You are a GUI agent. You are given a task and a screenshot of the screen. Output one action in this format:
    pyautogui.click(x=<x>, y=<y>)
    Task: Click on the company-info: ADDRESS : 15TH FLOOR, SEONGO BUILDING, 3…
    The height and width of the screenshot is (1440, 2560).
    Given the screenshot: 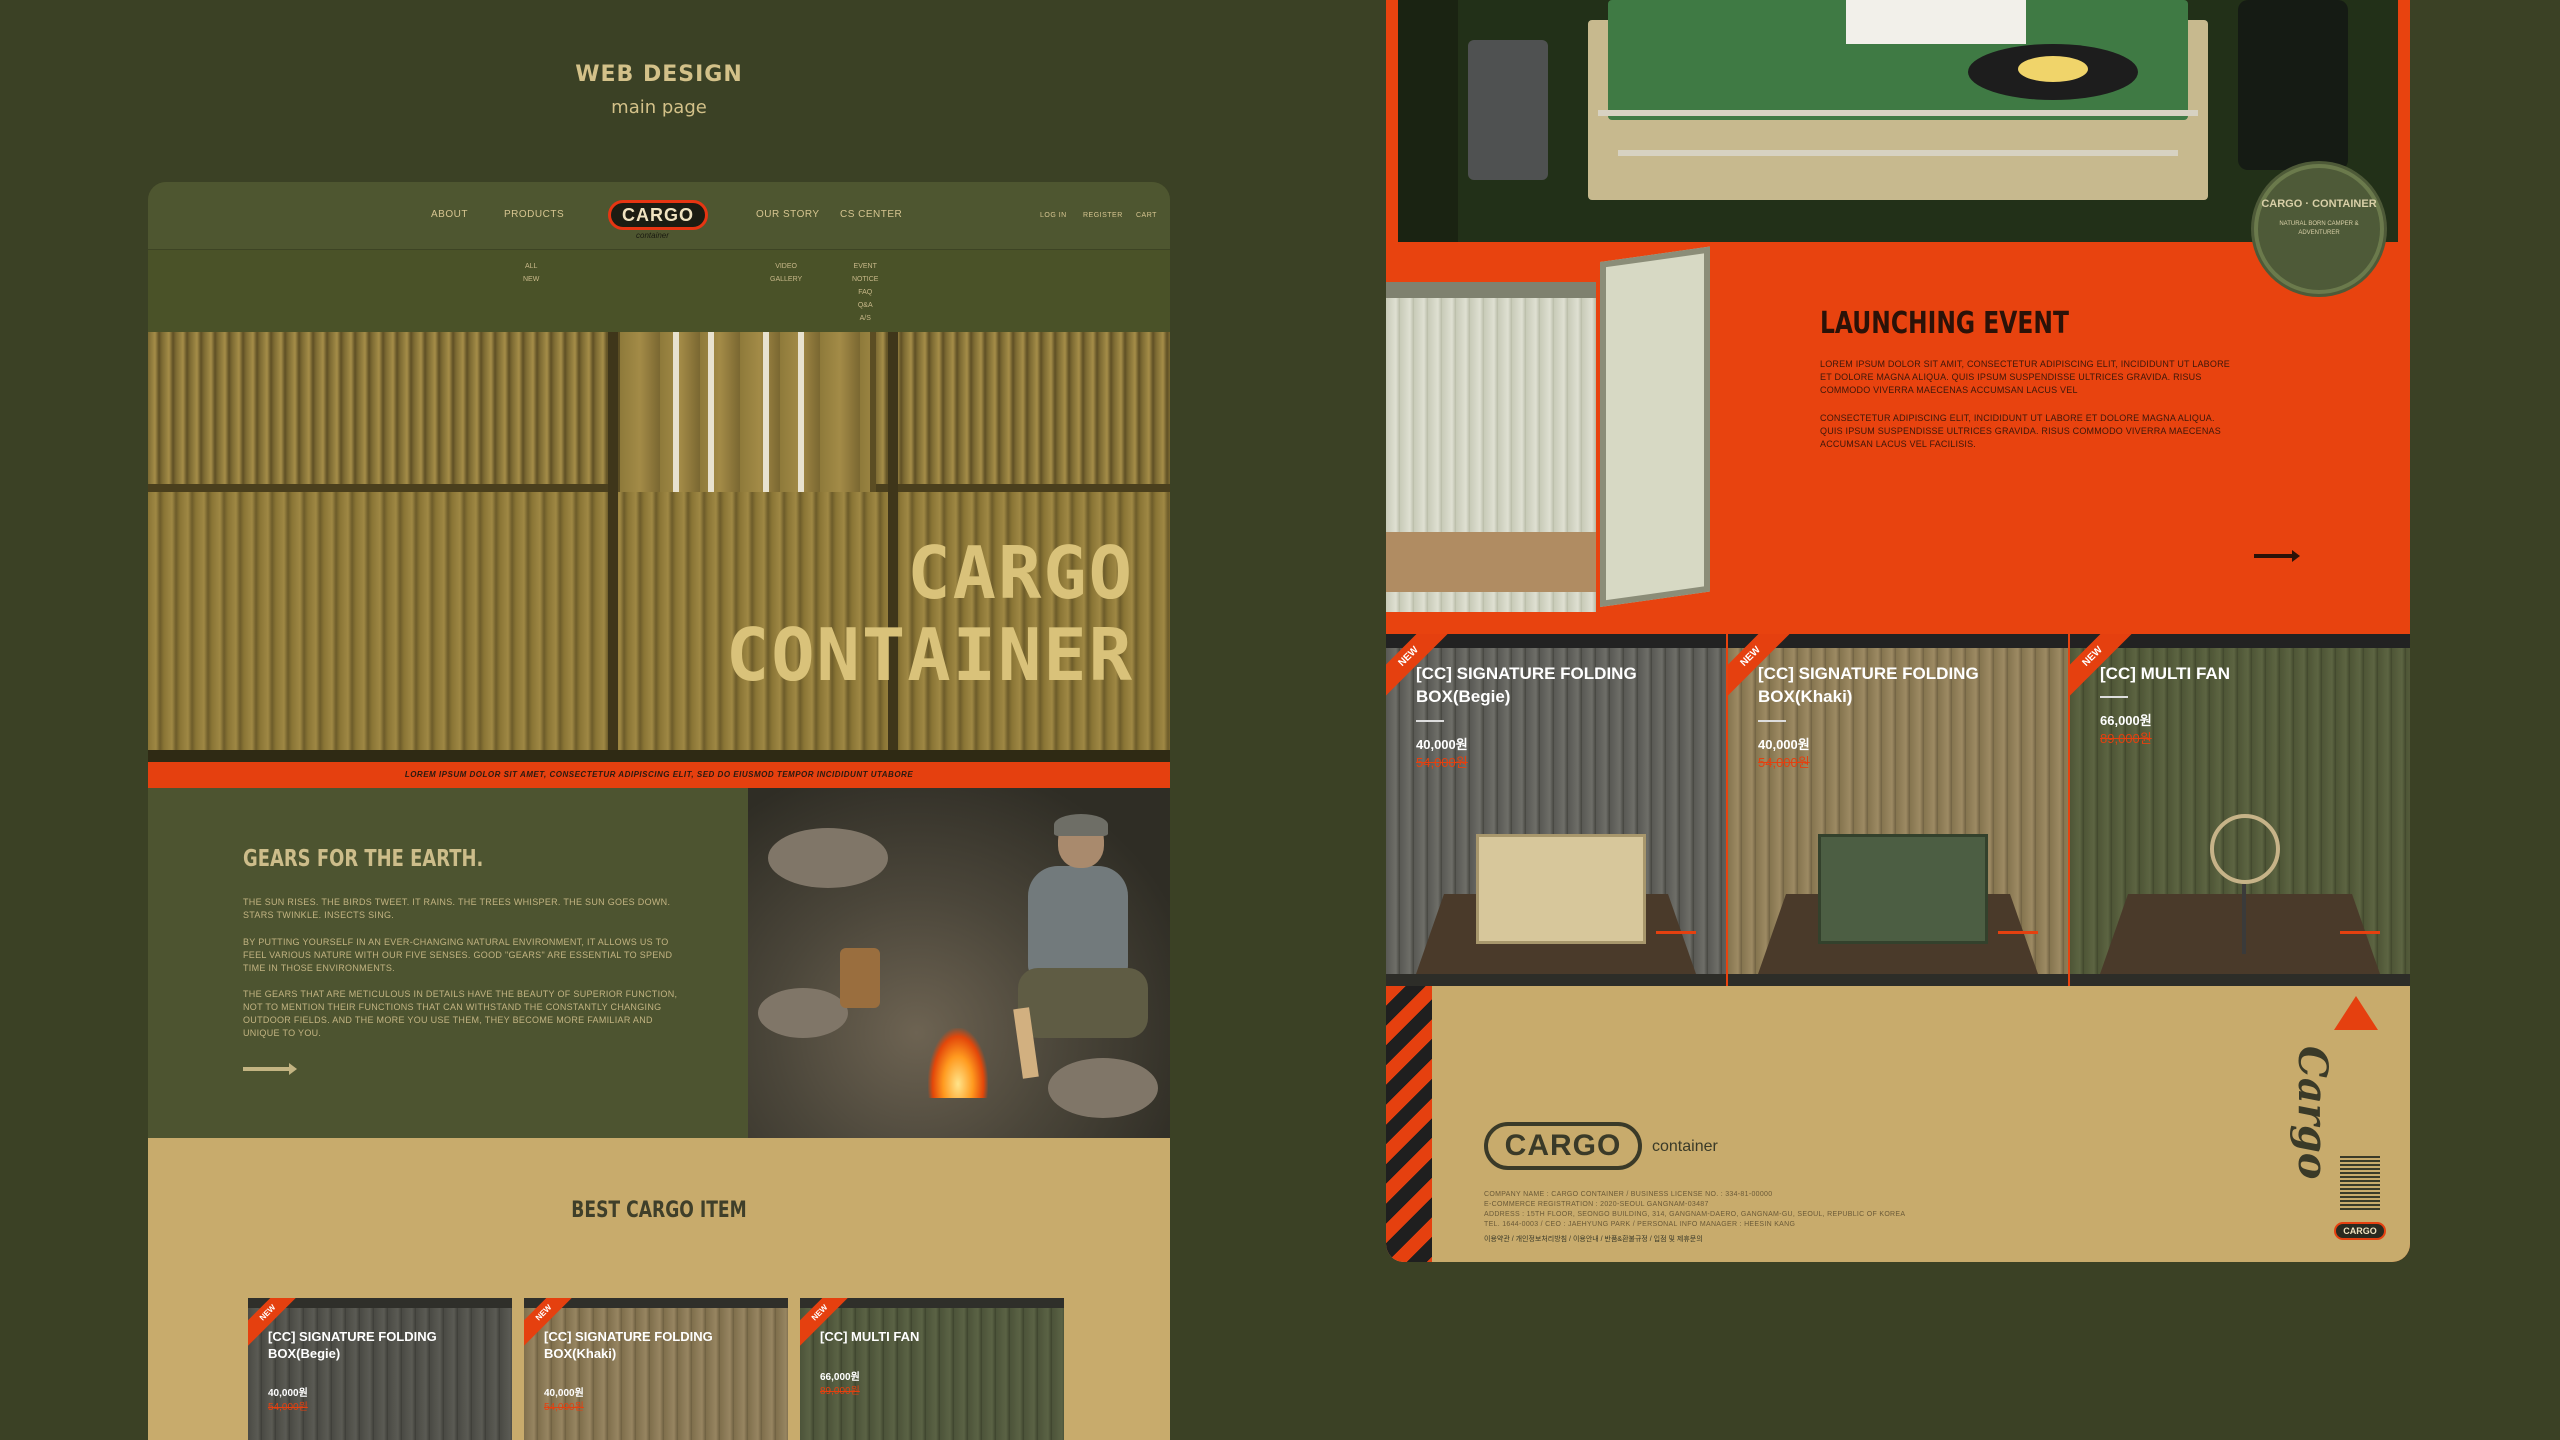 What is the action you would take?
    pyautogui.click(x=1695, y=1214)
    